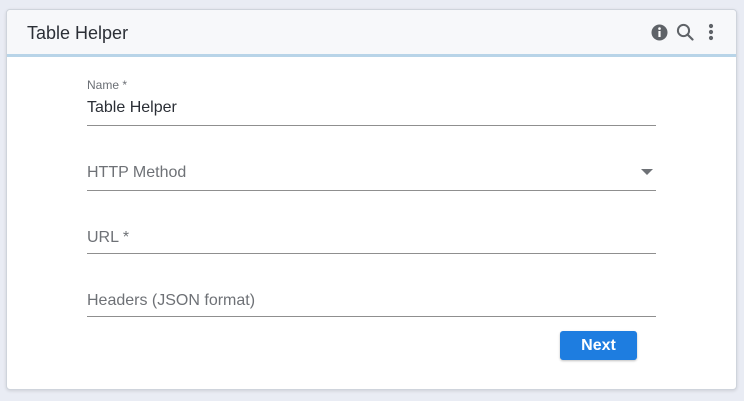 This screenshot has height=401, width=744. What do you see at coordinates (137, 172) in the screenshot?
I see `http-method-placeholder: HTTP Method` at bounding box center [137, 172].